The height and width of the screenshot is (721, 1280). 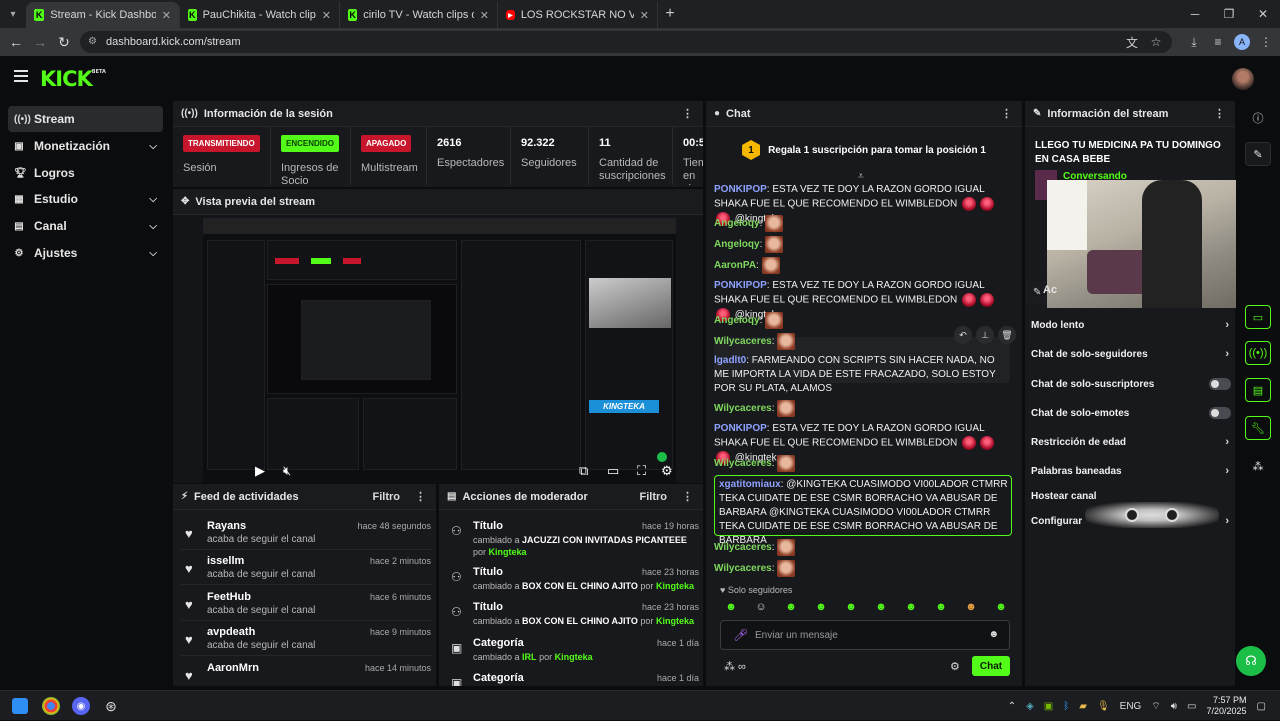 I want to click on follower-name: issellm, so click(x=225, y=561).